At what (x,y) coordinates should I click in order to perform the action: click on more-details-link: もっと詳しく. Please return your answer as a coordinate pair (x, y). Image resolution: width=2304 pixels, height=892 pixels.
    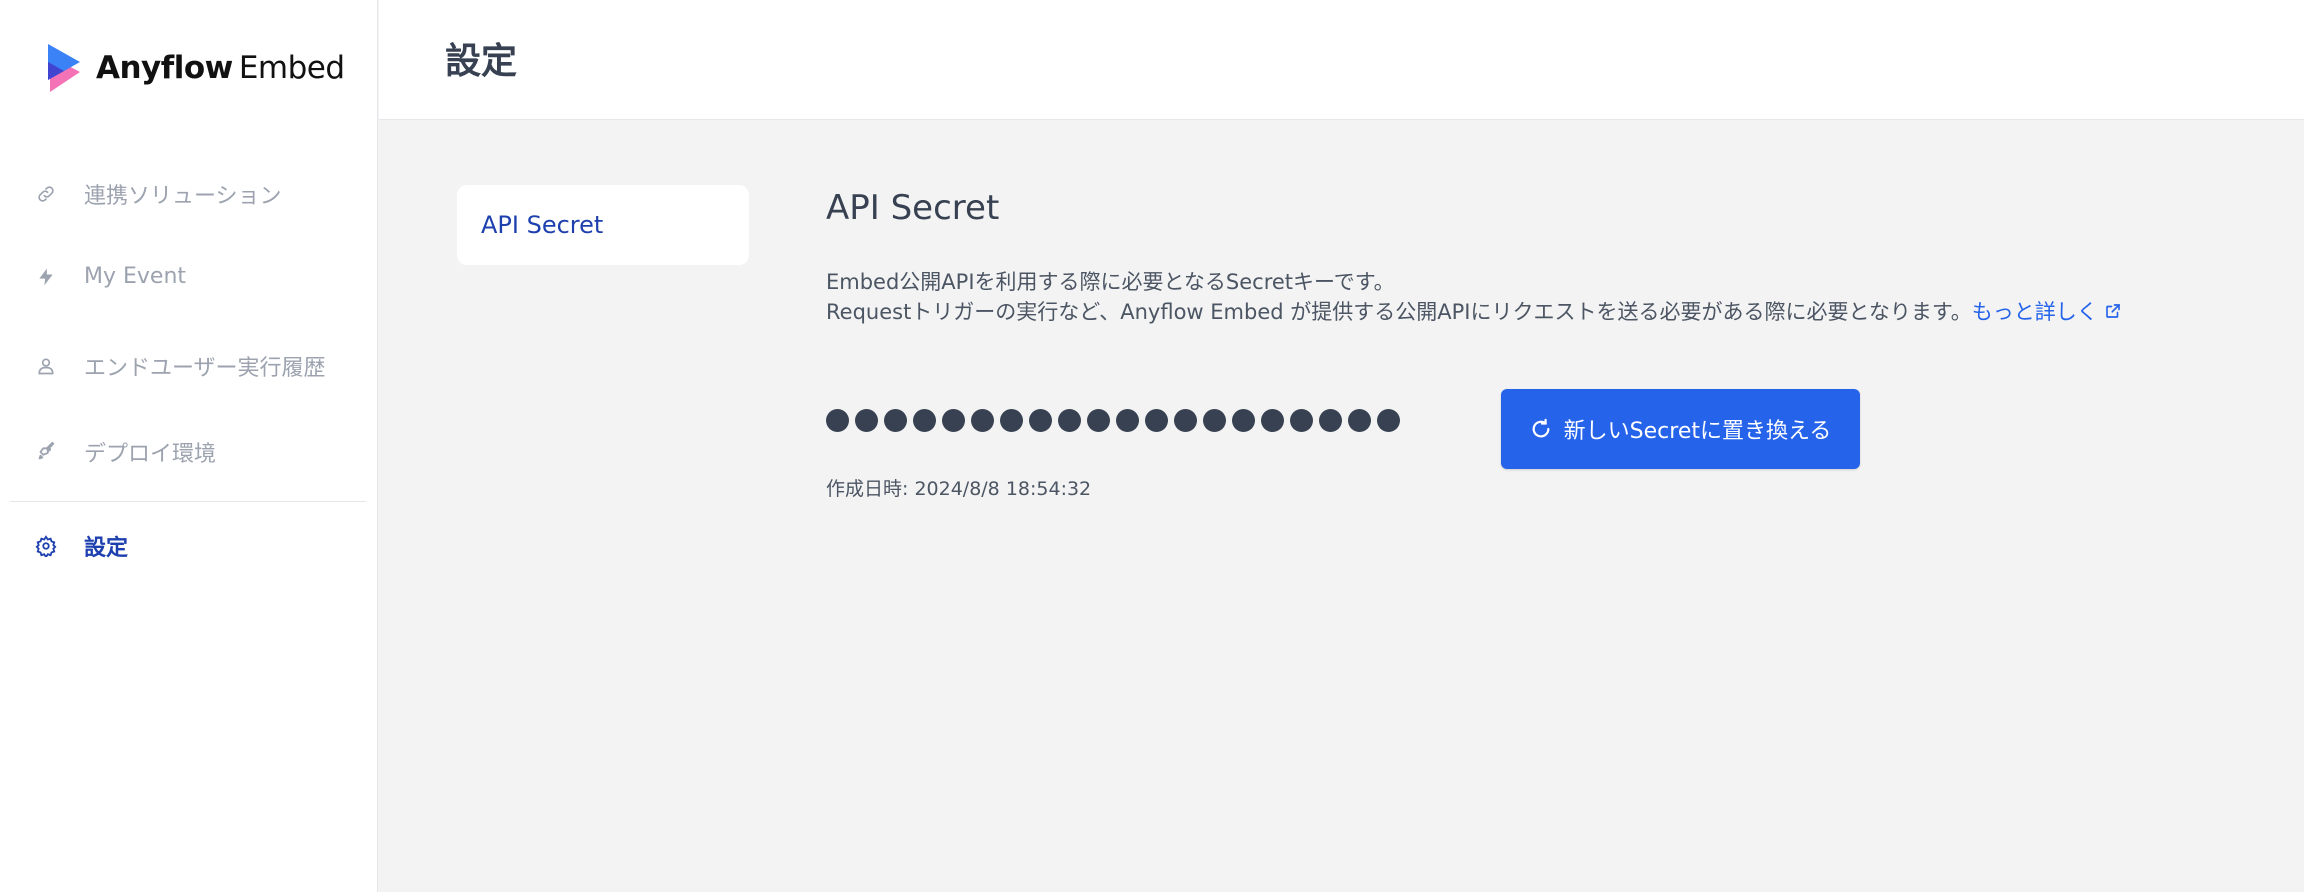
    Looking at the image, I should click on (2047, 311).